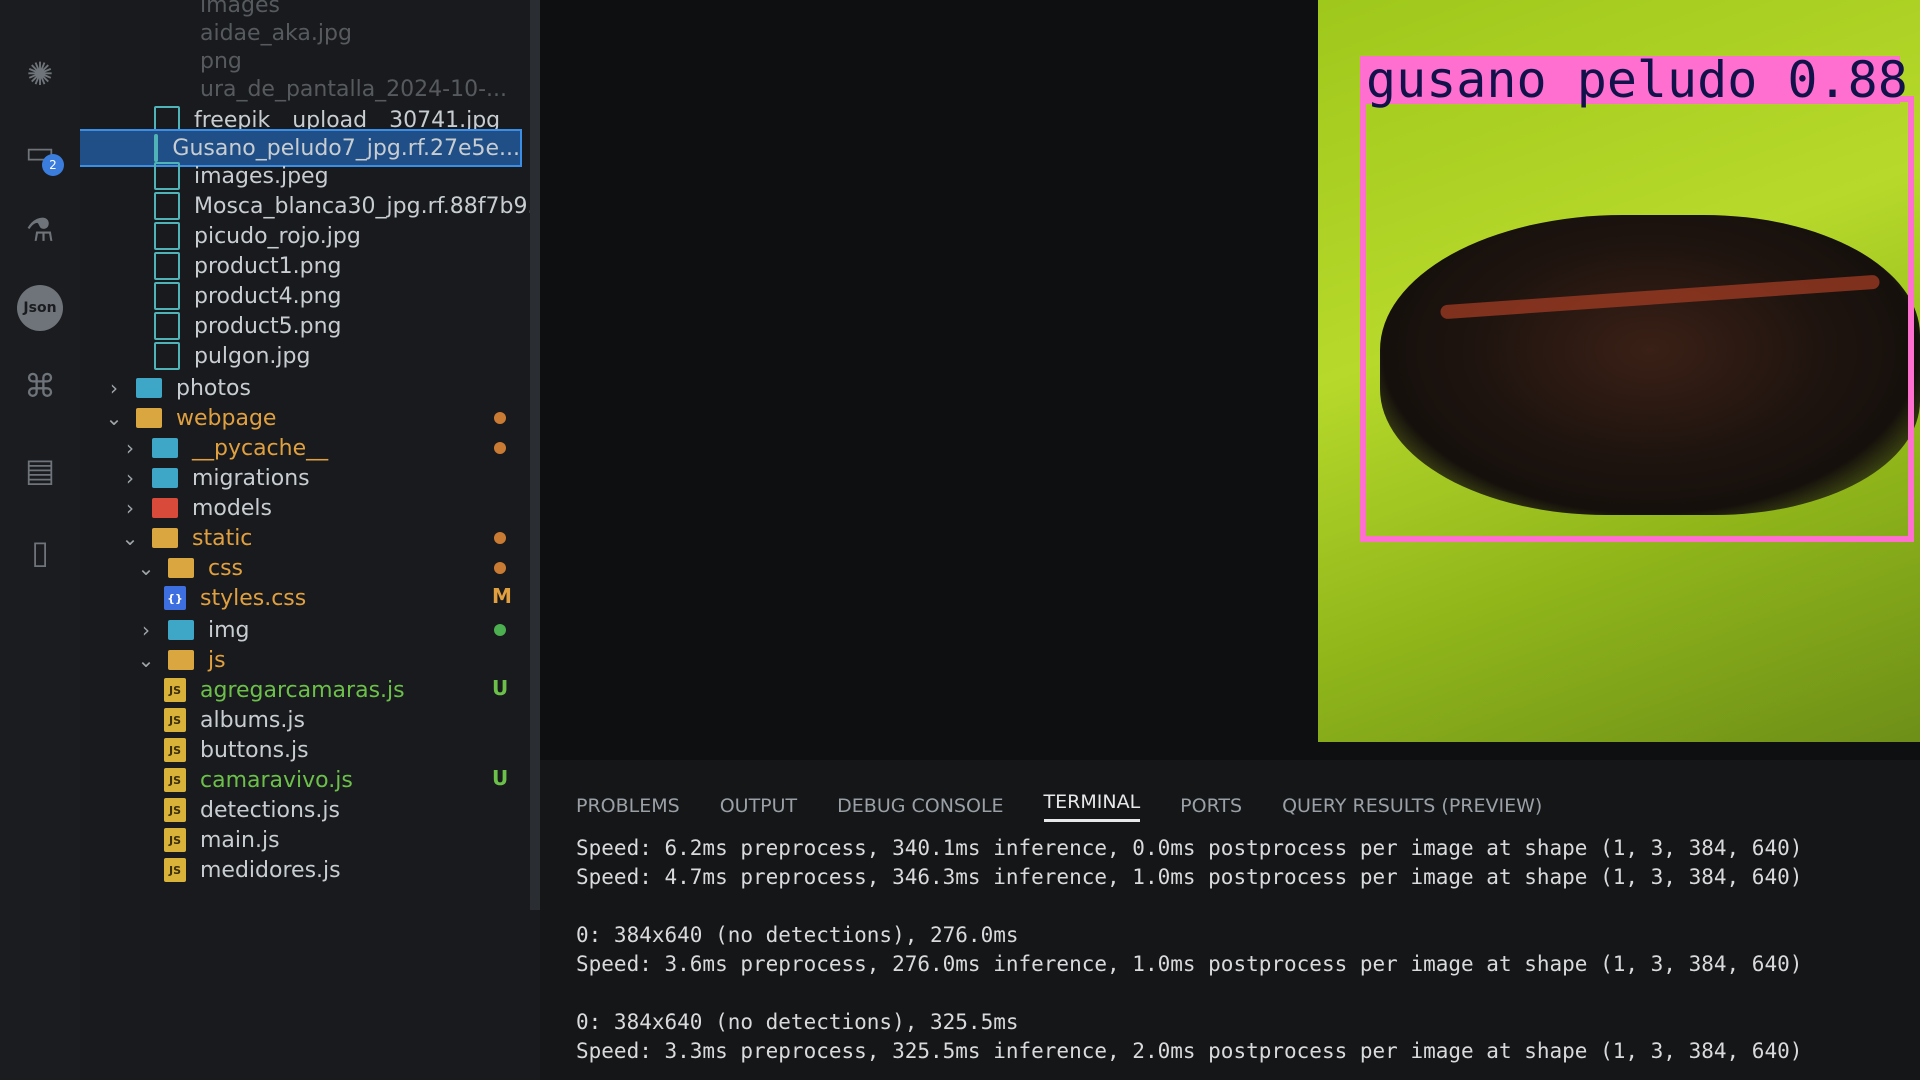 This screenshot has height=1080, width=1920. Describe the element at coordinates (260, 448) in the screenshot. I see `tree-item-label: __pycache__` at that location.